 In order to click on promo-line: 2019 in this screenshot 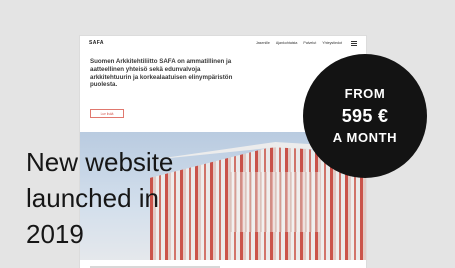, I will do `click(55, 234)`.